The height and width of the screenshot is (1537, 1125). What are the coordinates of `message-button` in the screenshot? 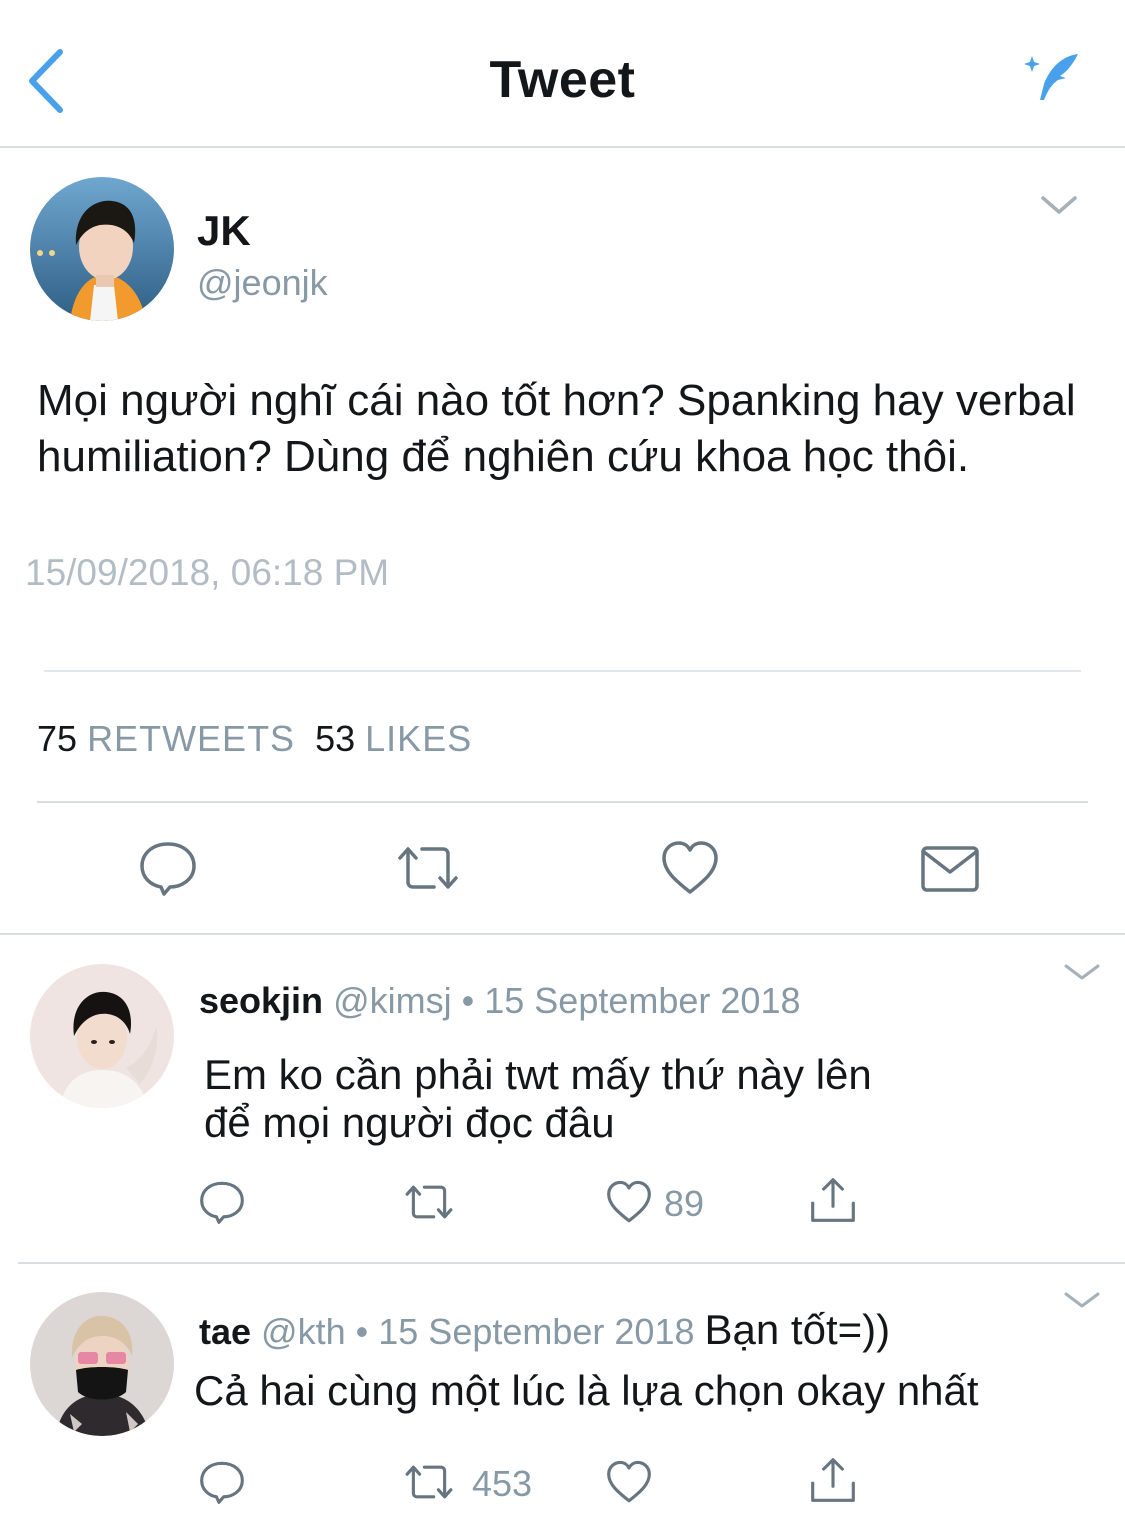 It's located at (950, 868).